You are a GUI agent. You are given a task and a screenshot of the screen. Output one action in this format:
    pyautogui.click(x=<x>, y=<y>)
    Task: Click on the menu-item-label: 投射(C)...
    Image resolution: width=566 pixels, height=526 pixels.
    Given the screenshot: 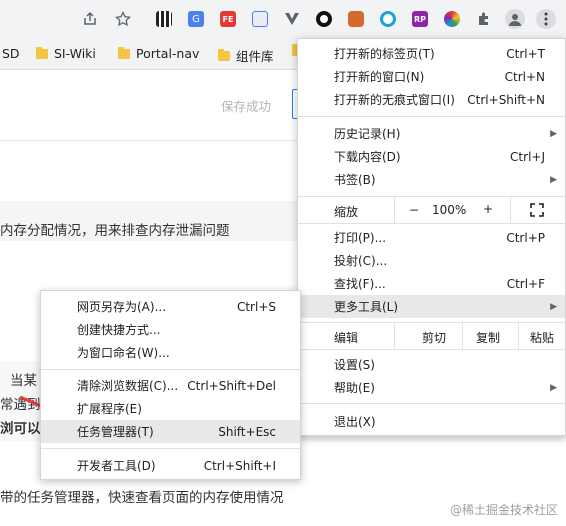 What is the action you would take?
    pyautogui.click(x=361, y=261)
    